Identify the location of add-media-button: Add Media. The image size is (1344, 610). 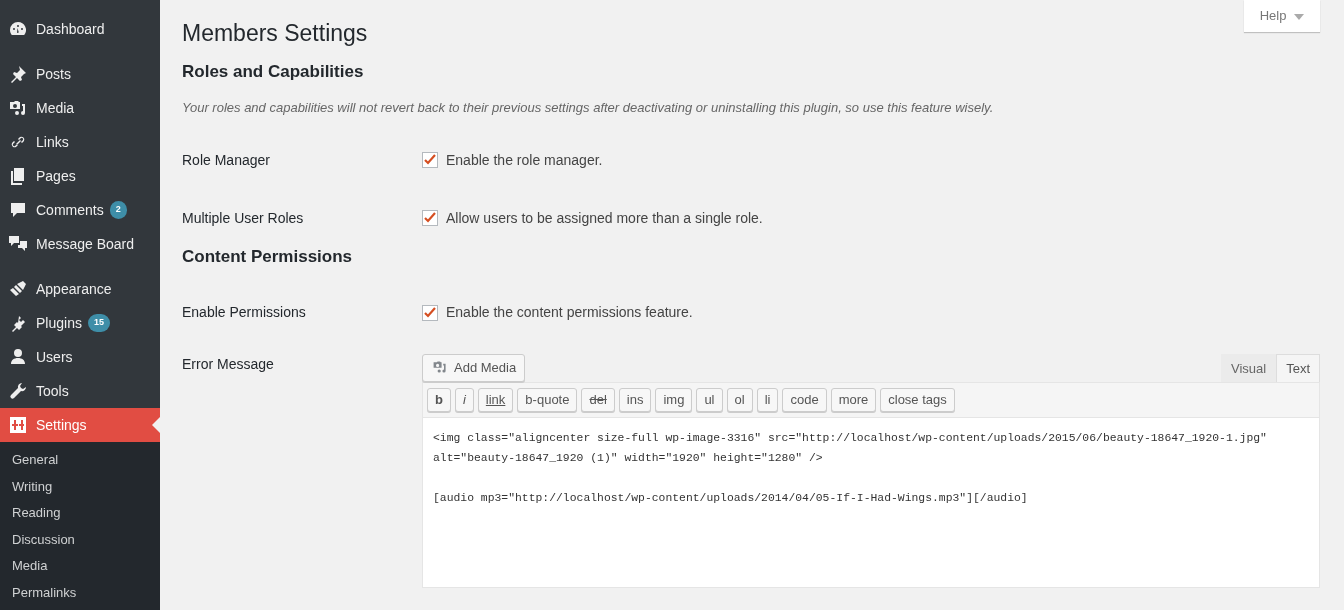
(474, 368).